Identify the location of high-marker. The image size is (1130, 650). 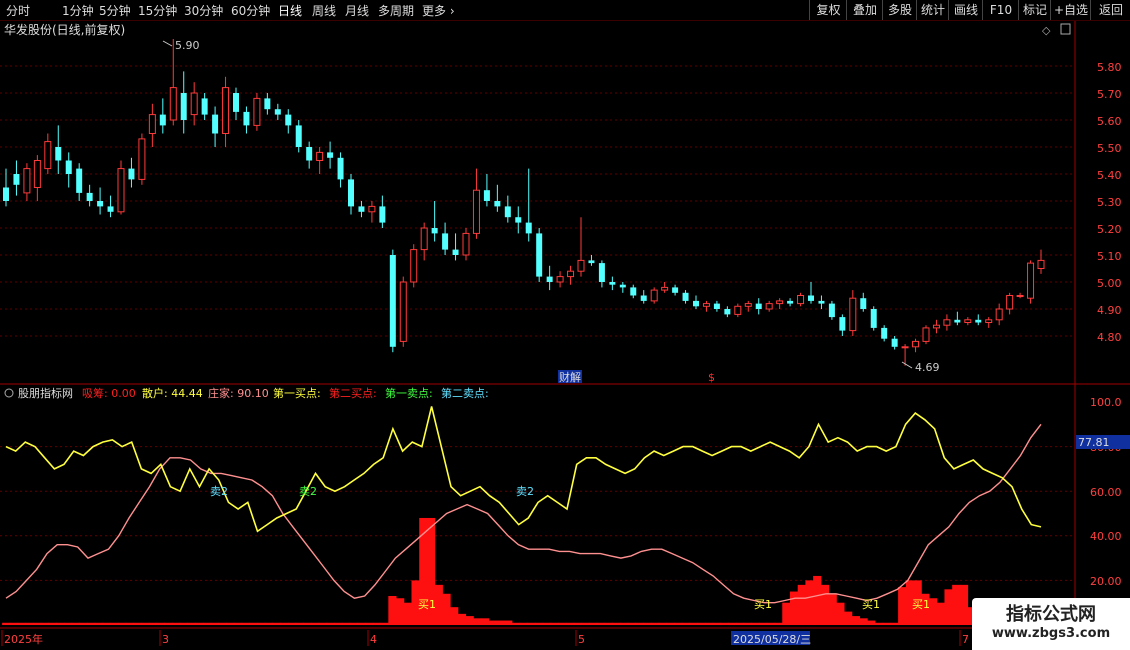
(167, 43).